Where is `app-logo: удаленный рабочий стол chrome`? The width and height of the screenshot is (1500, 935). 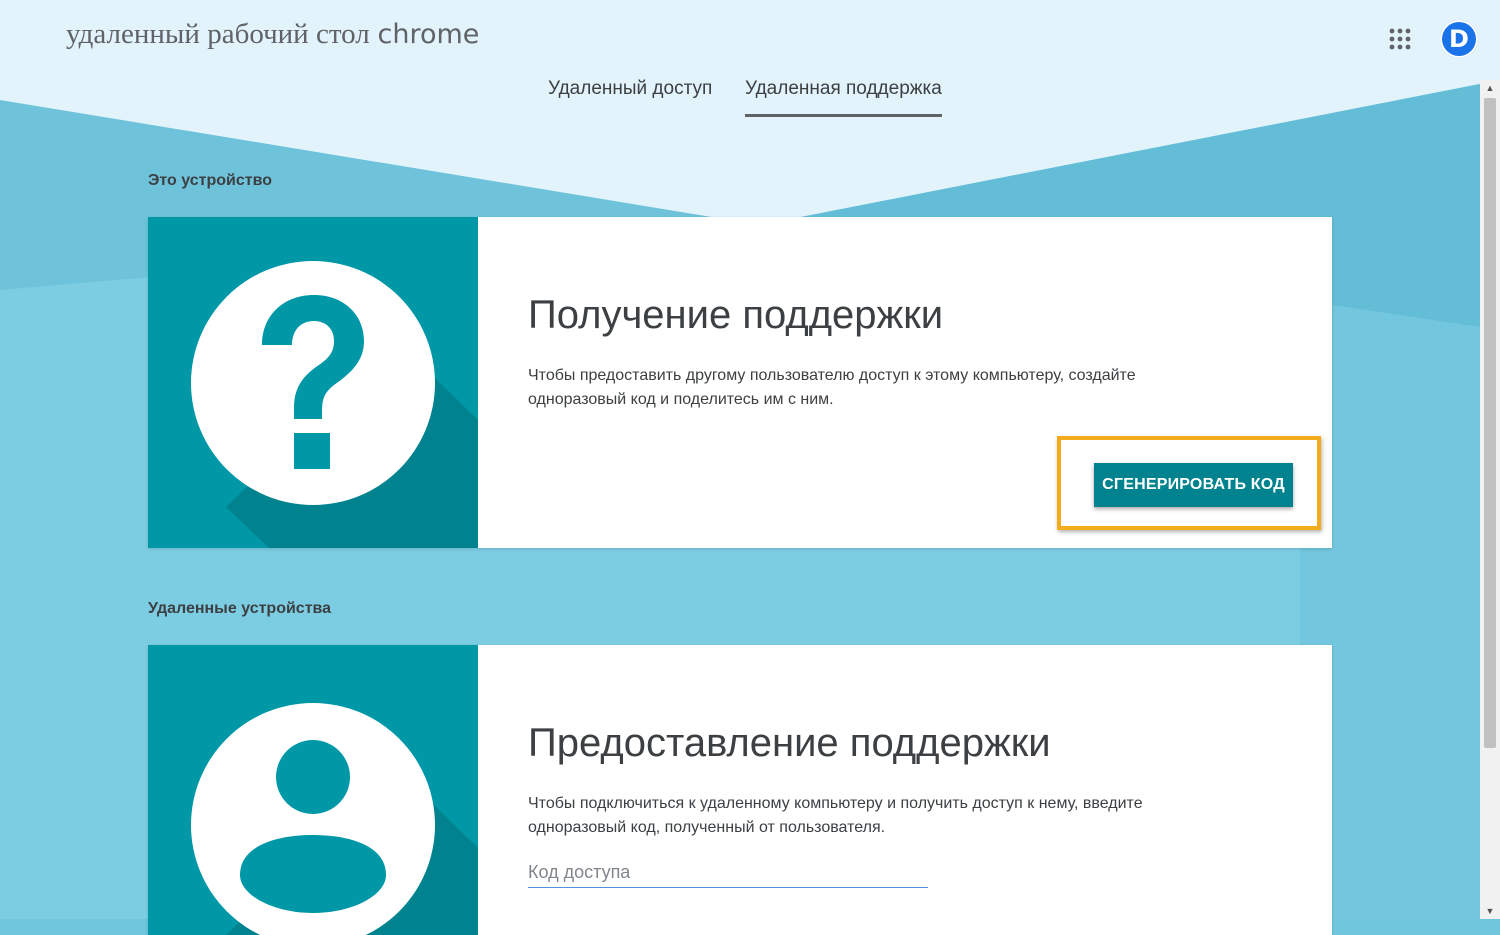
app-logo: удаленный рабочий стол chrome is located at coordinates (272, 34).